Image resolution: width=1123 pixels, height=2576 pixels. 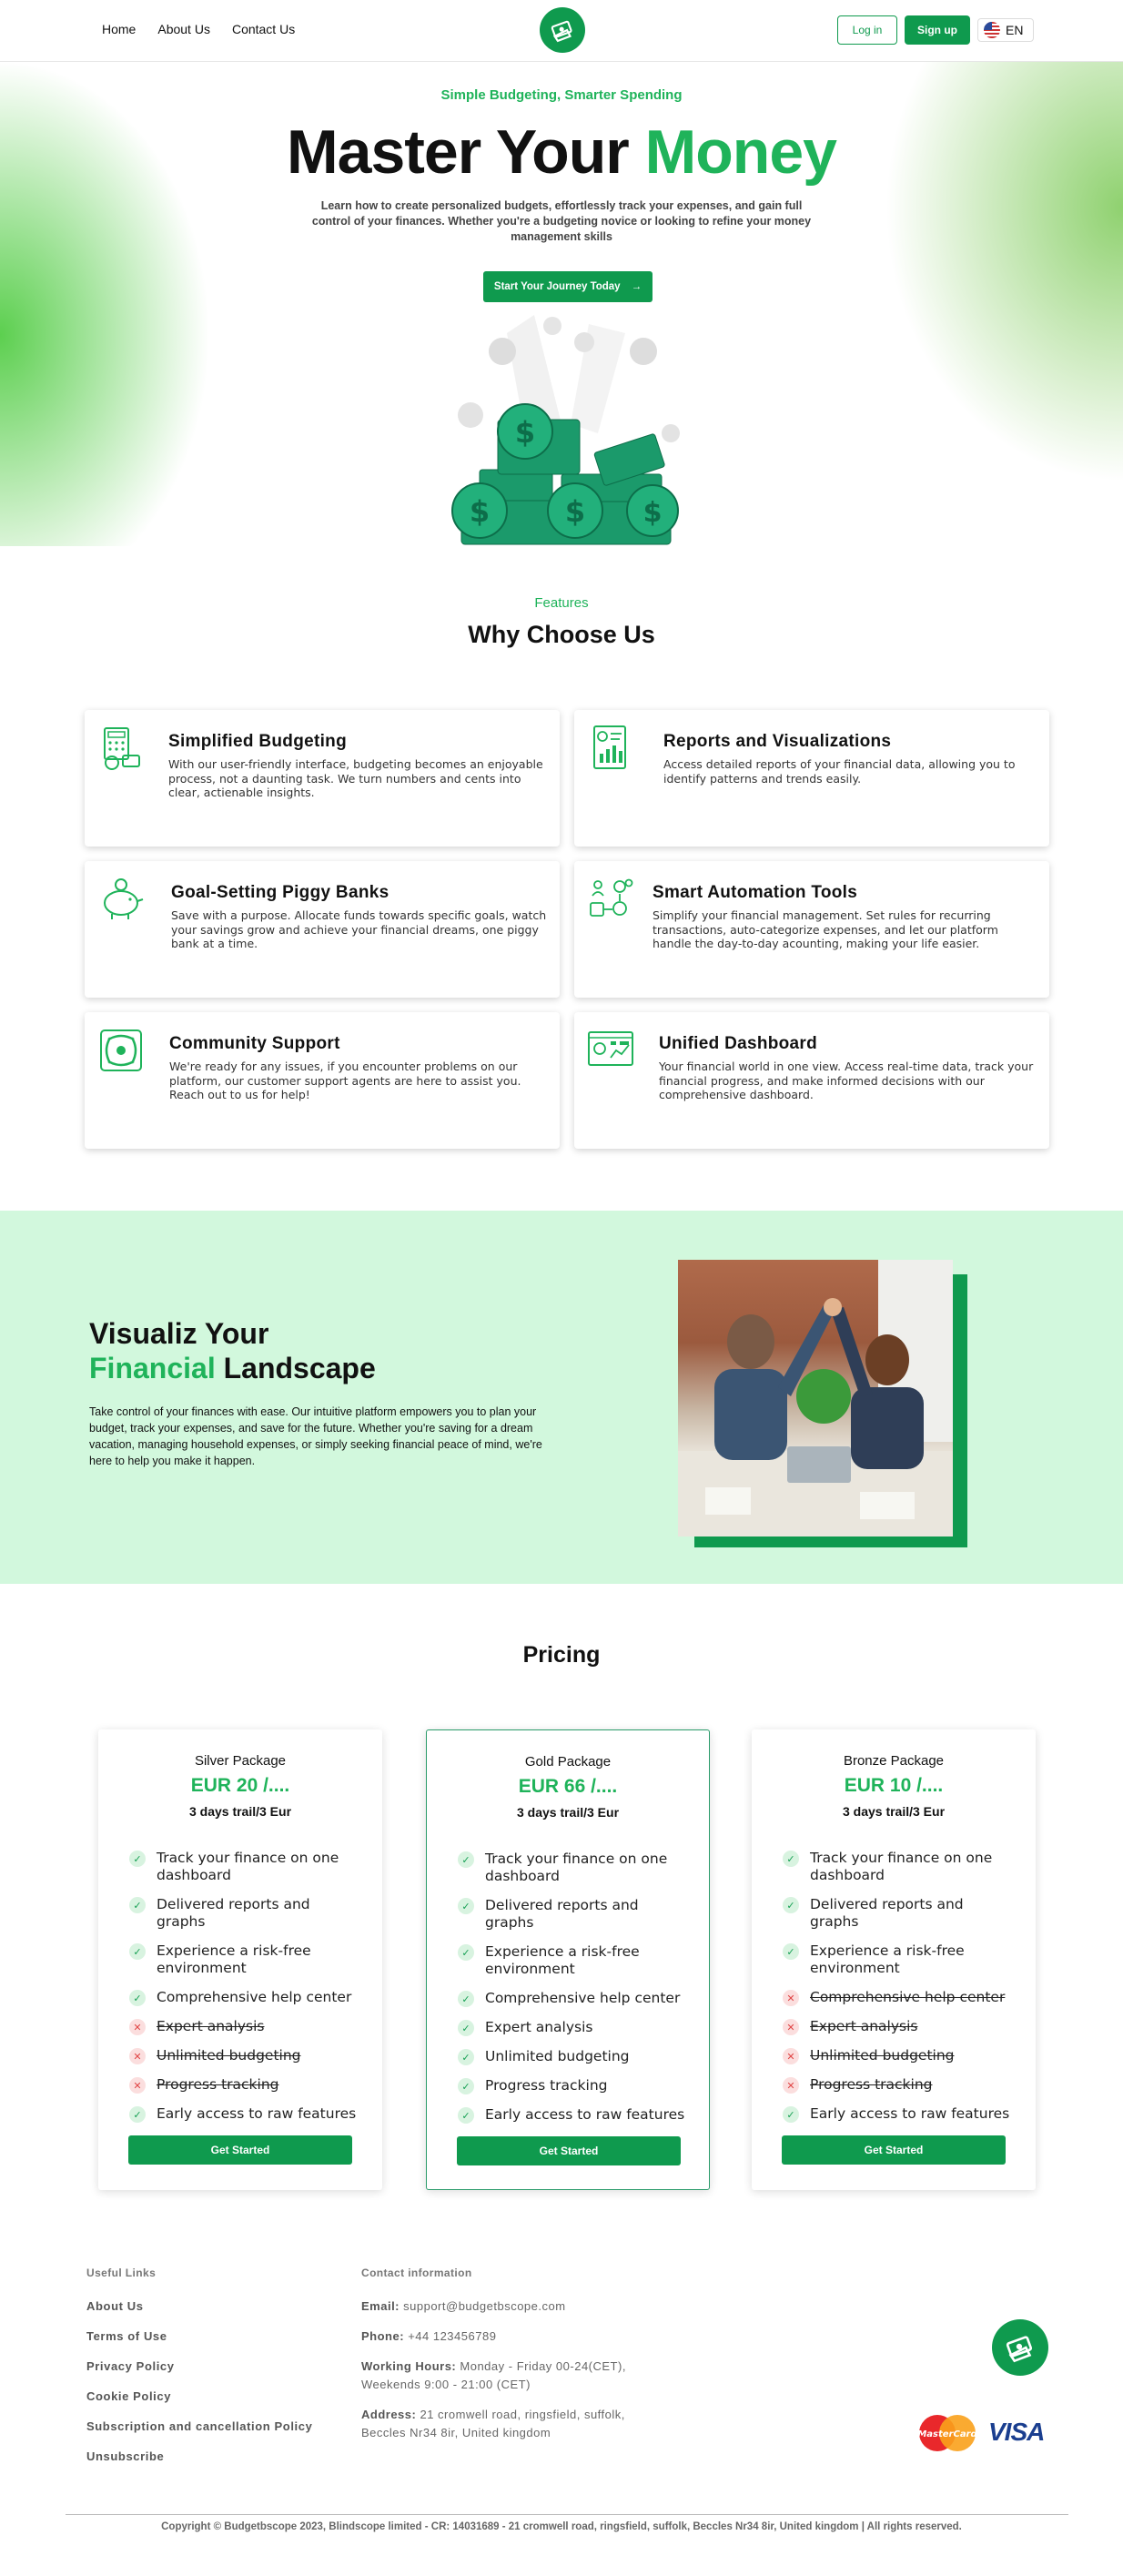 I want to click on plan-feature-item: ✓ Track your finance on one dashboard, so click(x=896, y=1867).